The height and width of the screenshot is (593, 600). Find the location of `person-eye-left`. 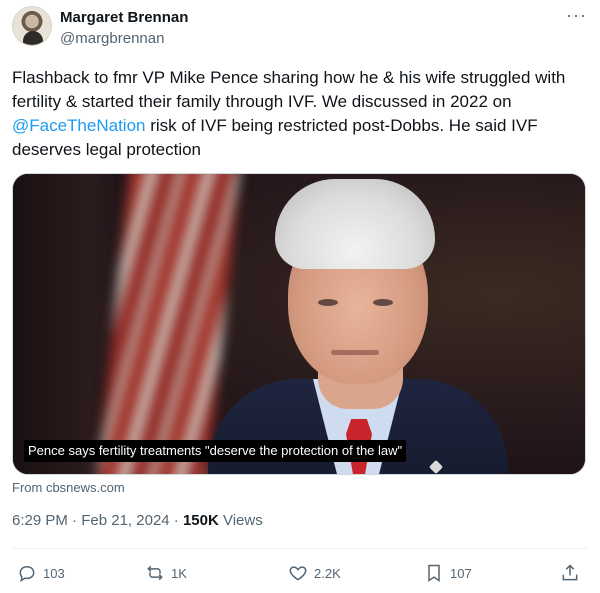

person-eye-left is located at coordinates (328, 302).